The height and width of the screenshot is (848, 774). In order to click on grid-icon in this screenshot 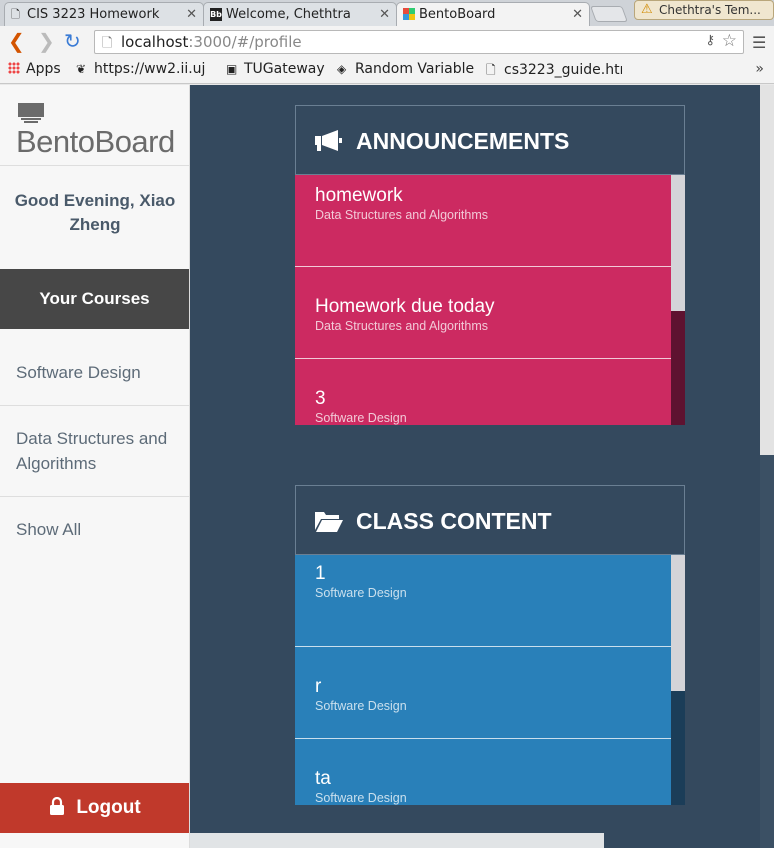, I will do `click(409, 14)`.